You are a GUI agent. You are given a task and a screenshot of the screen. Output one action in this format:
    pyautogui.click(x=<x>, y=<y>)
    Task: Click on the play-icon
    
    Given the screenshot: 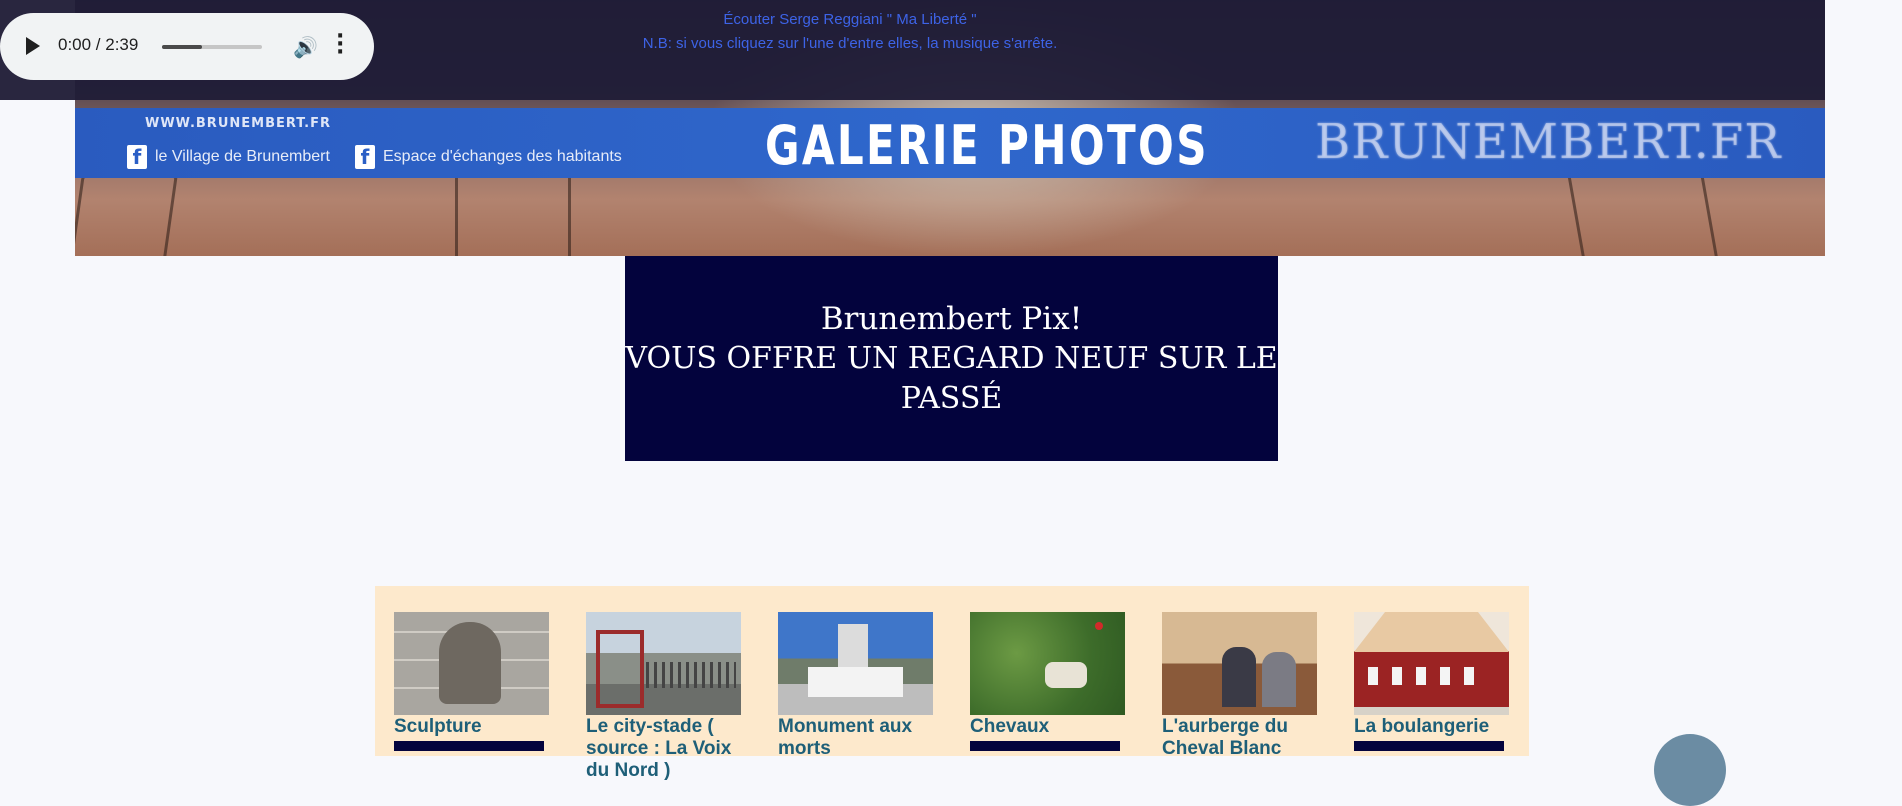 What is the action you would take?
    pyautogui.click(x=33, y=46)
    